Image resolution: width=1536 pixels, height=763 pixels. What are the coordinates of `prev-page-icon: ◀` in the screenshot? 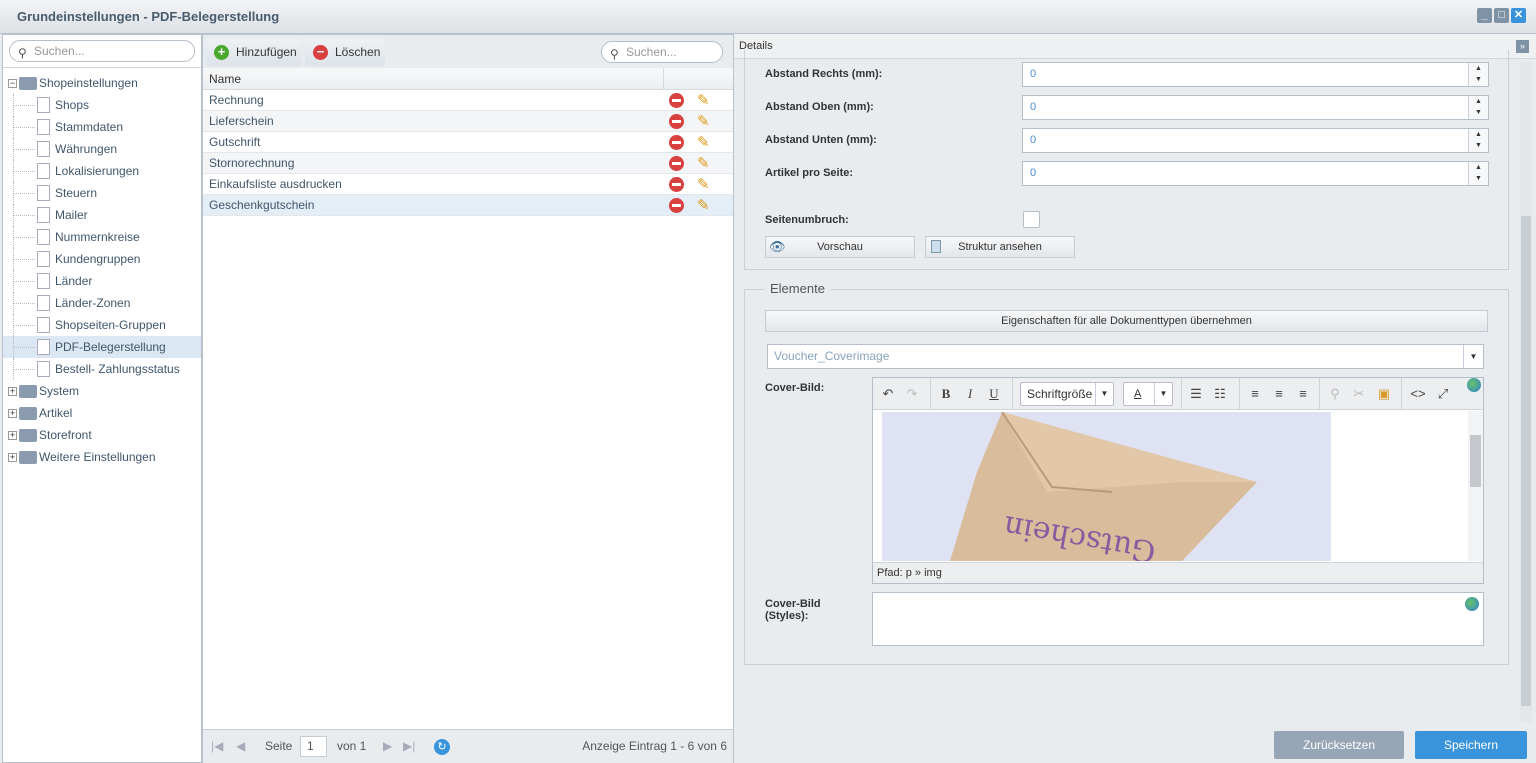 It's located at (240, 746).